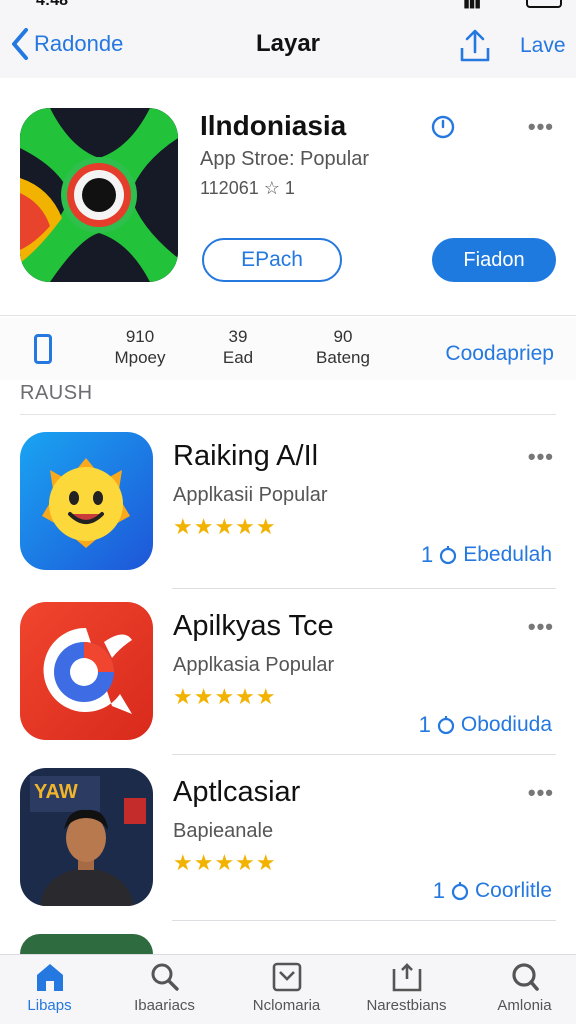 The width and height of the screenshot is (576, 1024). Describe the element at coordinates (237, 792) in the screenshot. I see `app-name: Aptlcasiar` at that location.